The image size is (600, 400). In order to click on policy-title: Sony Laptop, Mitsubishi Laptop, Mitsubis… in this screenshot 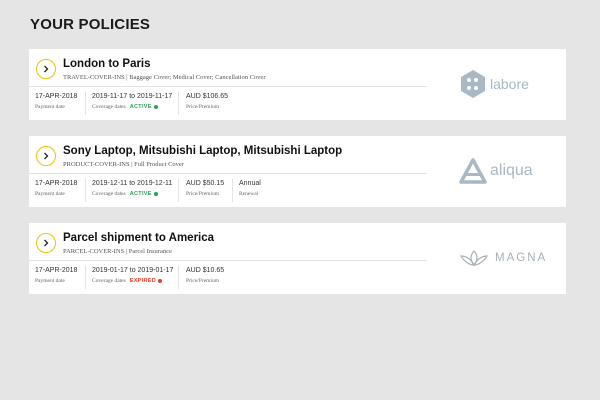, I will do `click(203, 151)`.